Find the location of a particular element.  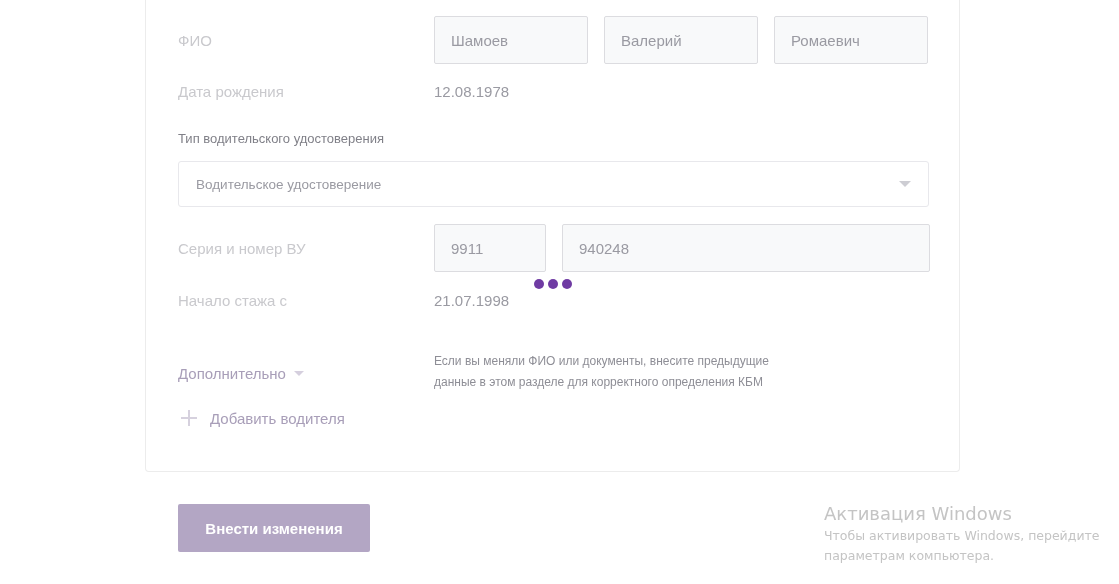

additional-toggle: Дополнительно is located at coordinates (306, 373).